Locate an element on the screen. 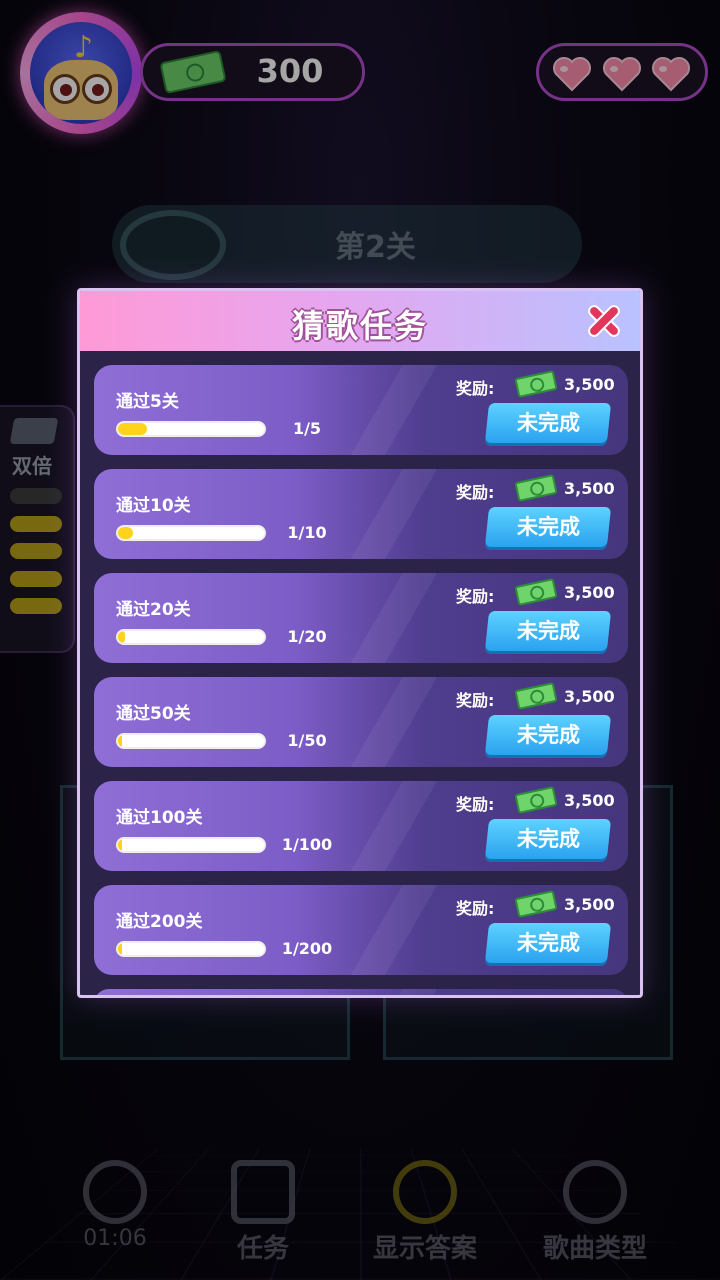 The image size is (720, 1280). modal-header: 猜歌任务 is located at coordinates (360, 321).